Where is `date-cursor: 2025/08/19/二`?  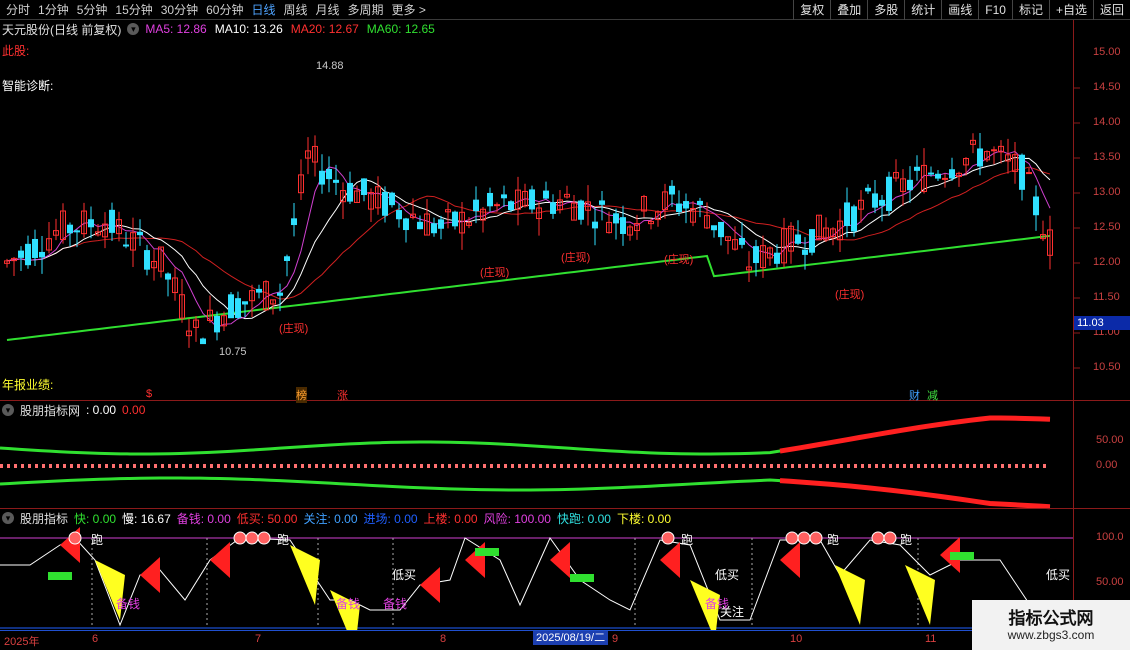 date-cursor: 2025/08/19/二 is located at coordinates (571, 638).